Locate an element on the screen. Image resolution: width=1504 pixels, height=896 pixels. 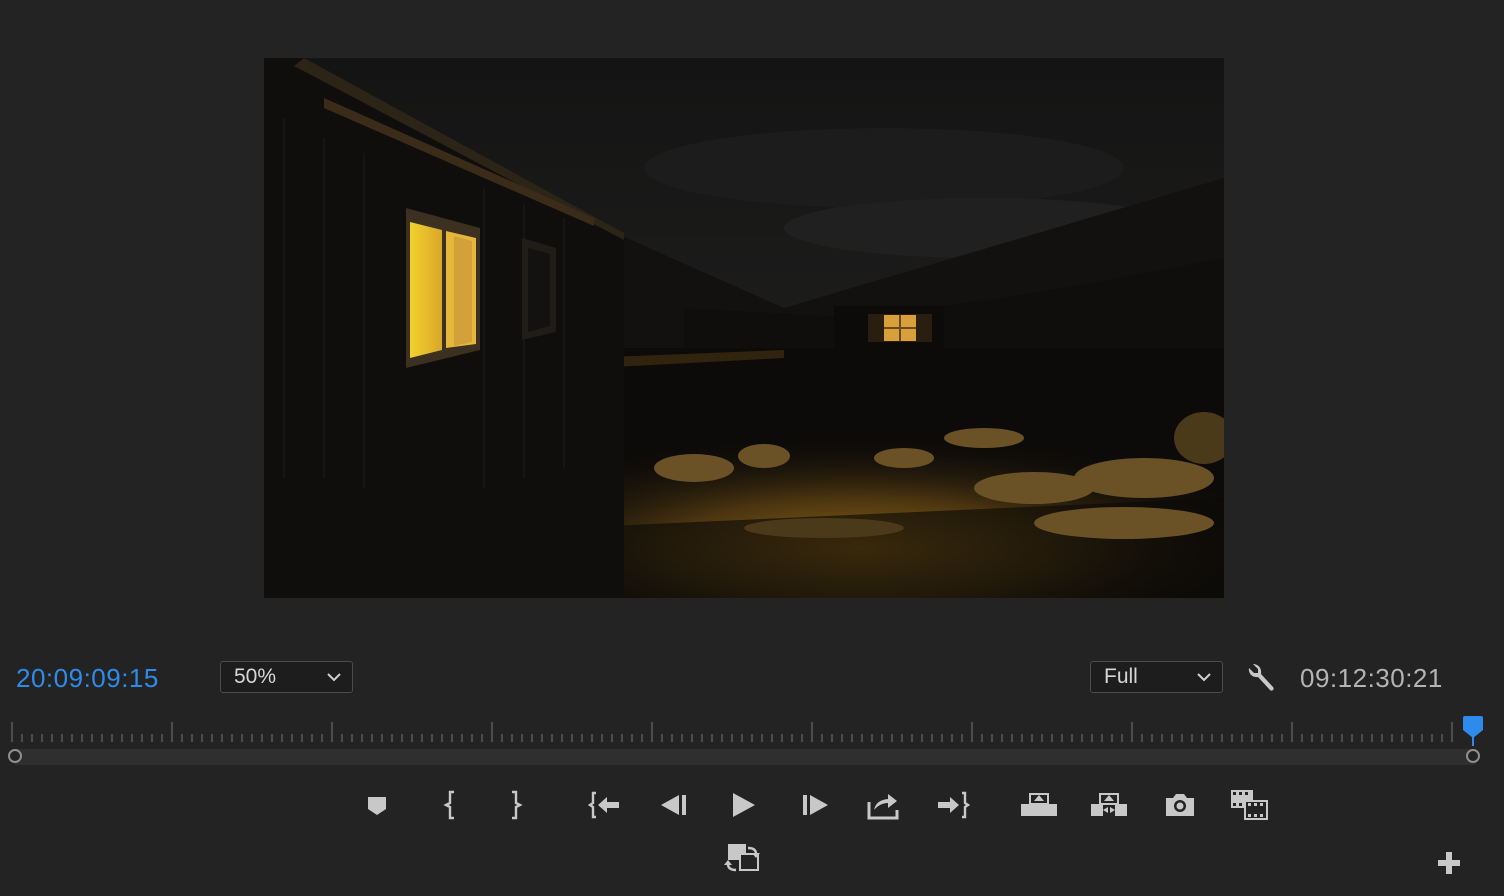
lift-button is located at coordinates (1039, 805).